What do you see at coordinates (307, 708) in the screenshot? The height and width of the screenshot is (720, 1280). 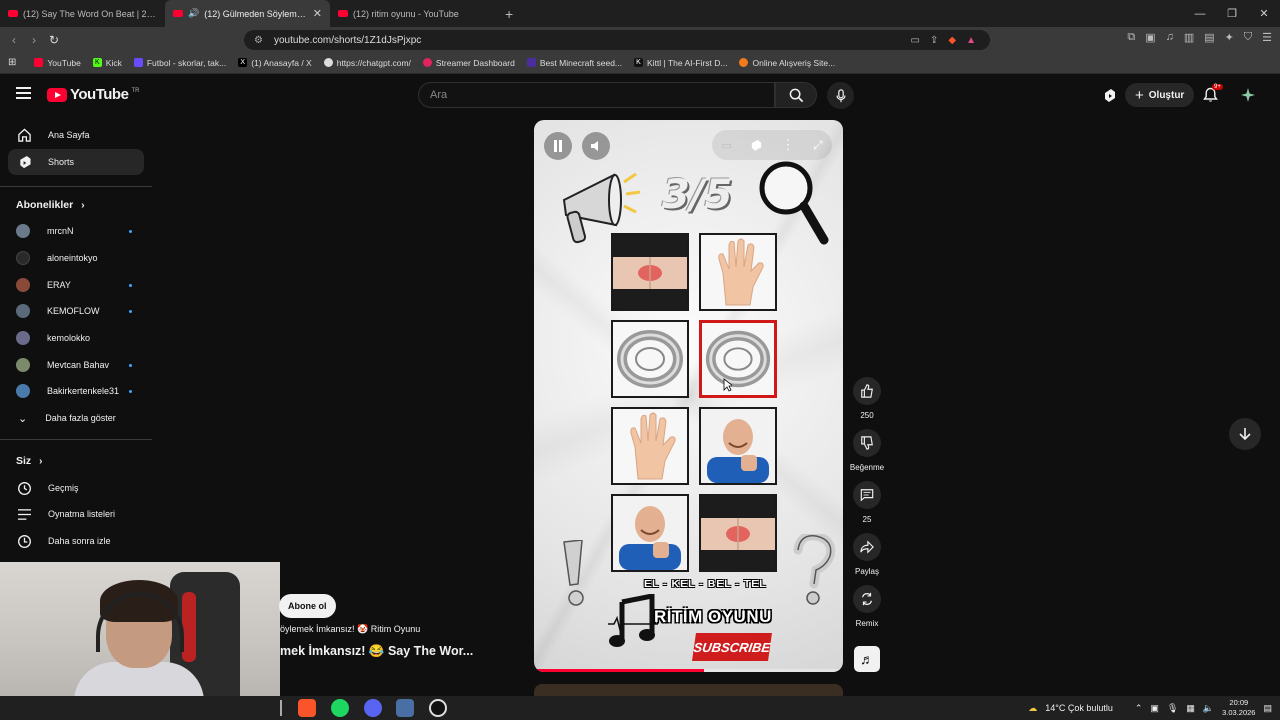 I see `brave-browser-icon` at bounding box center [307, 708].